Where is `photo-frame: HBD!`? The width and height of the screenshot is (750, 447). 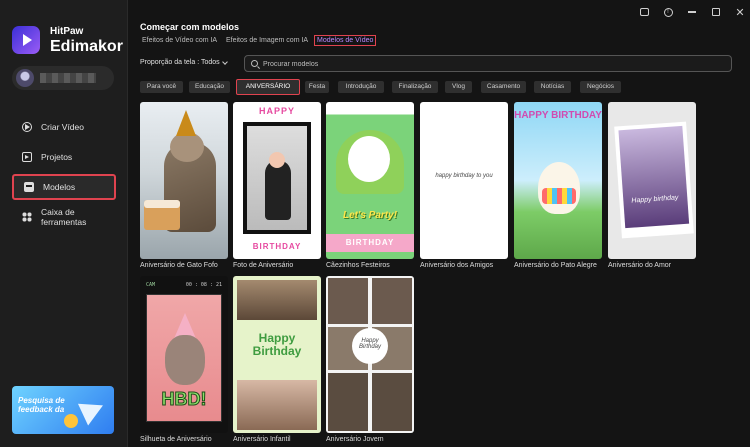
photo-frame: HBD! is located at coordinates (184, 358).